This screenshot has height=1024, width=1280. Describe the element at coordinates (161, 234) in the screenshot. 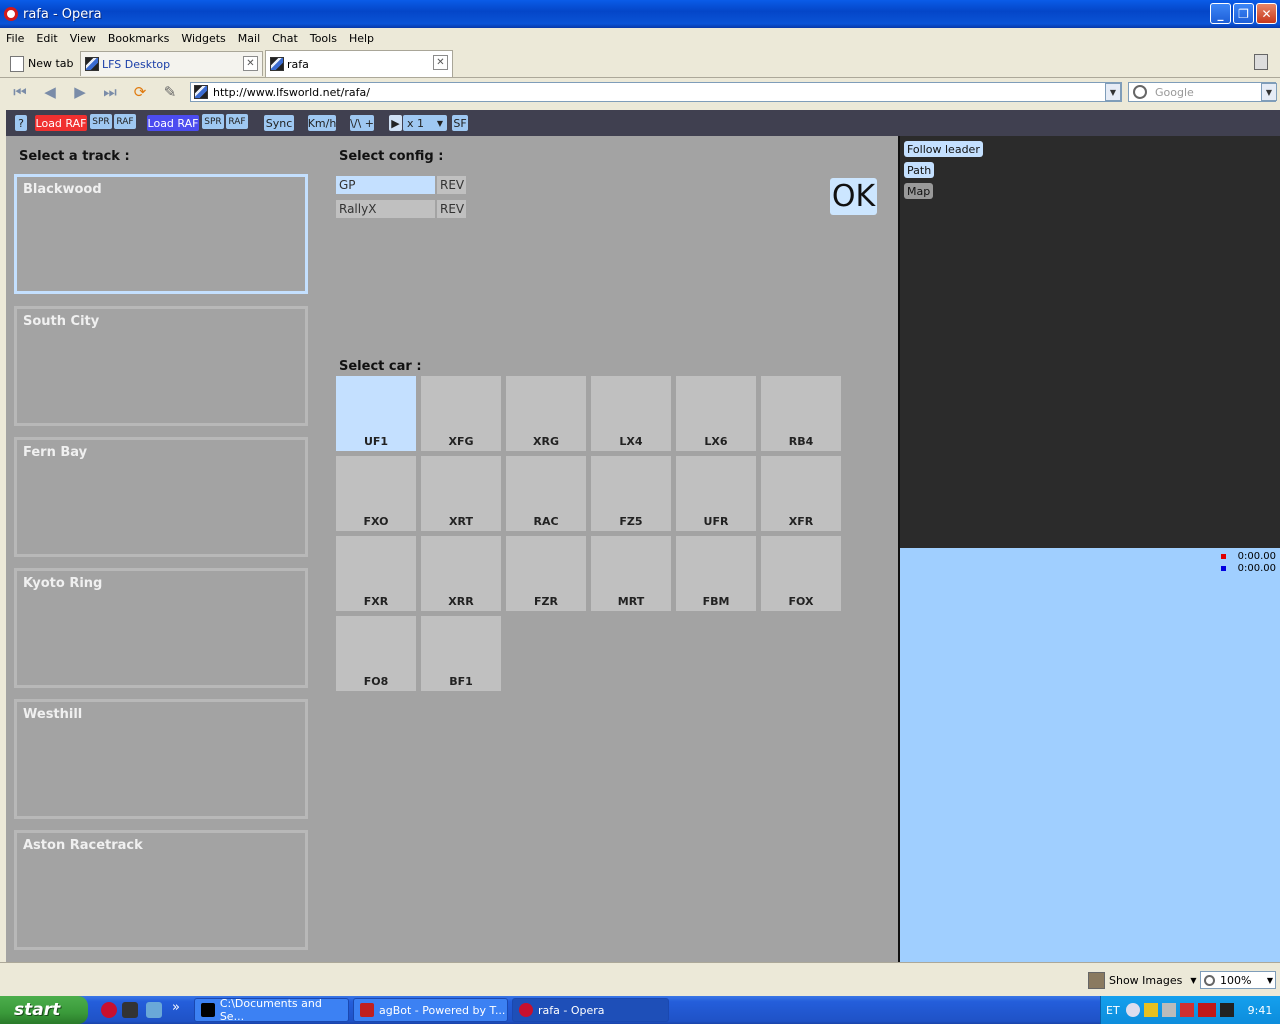

I see `track-blackwood: Blackwood` at that location.